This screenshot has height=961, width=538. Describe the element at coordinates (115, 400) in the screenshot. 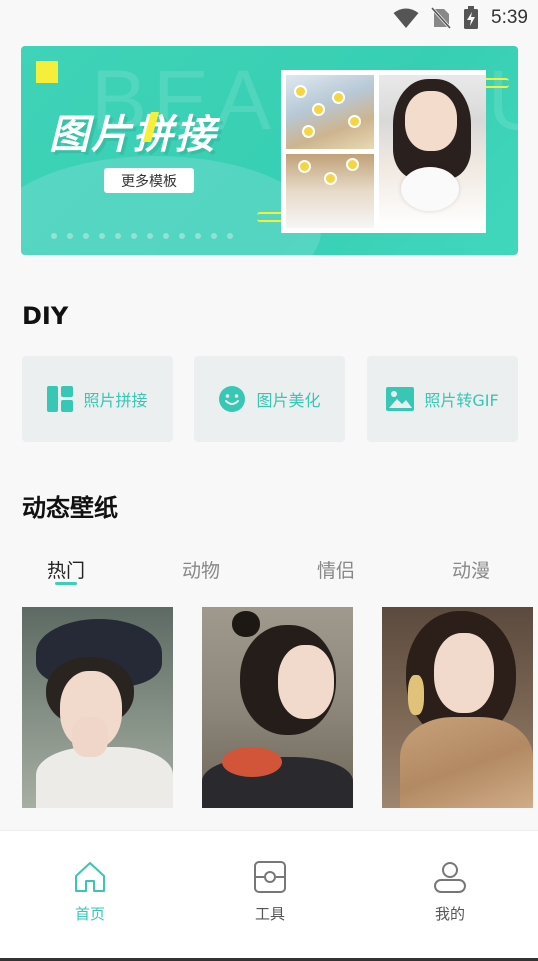

I see `photo-collage-label: 照片拼接` at that location.